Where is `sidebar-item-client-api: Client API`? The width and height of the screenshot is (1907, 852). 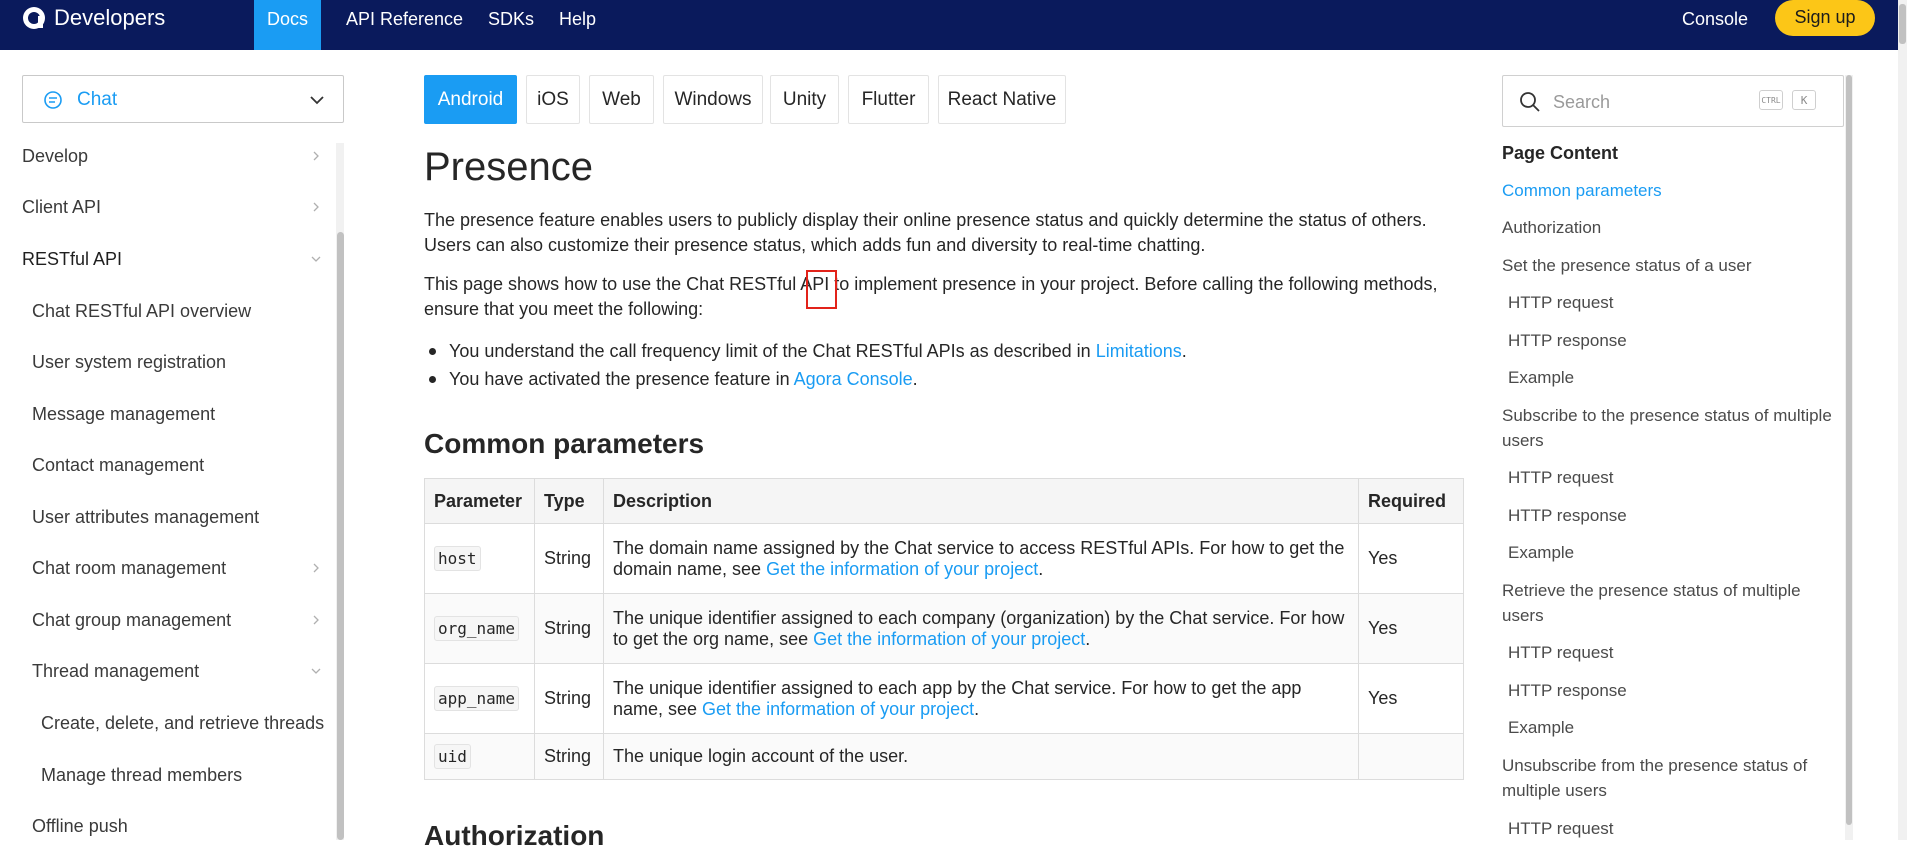 sidebar-item-client-api: Client API is located at coordinates (172, 207).